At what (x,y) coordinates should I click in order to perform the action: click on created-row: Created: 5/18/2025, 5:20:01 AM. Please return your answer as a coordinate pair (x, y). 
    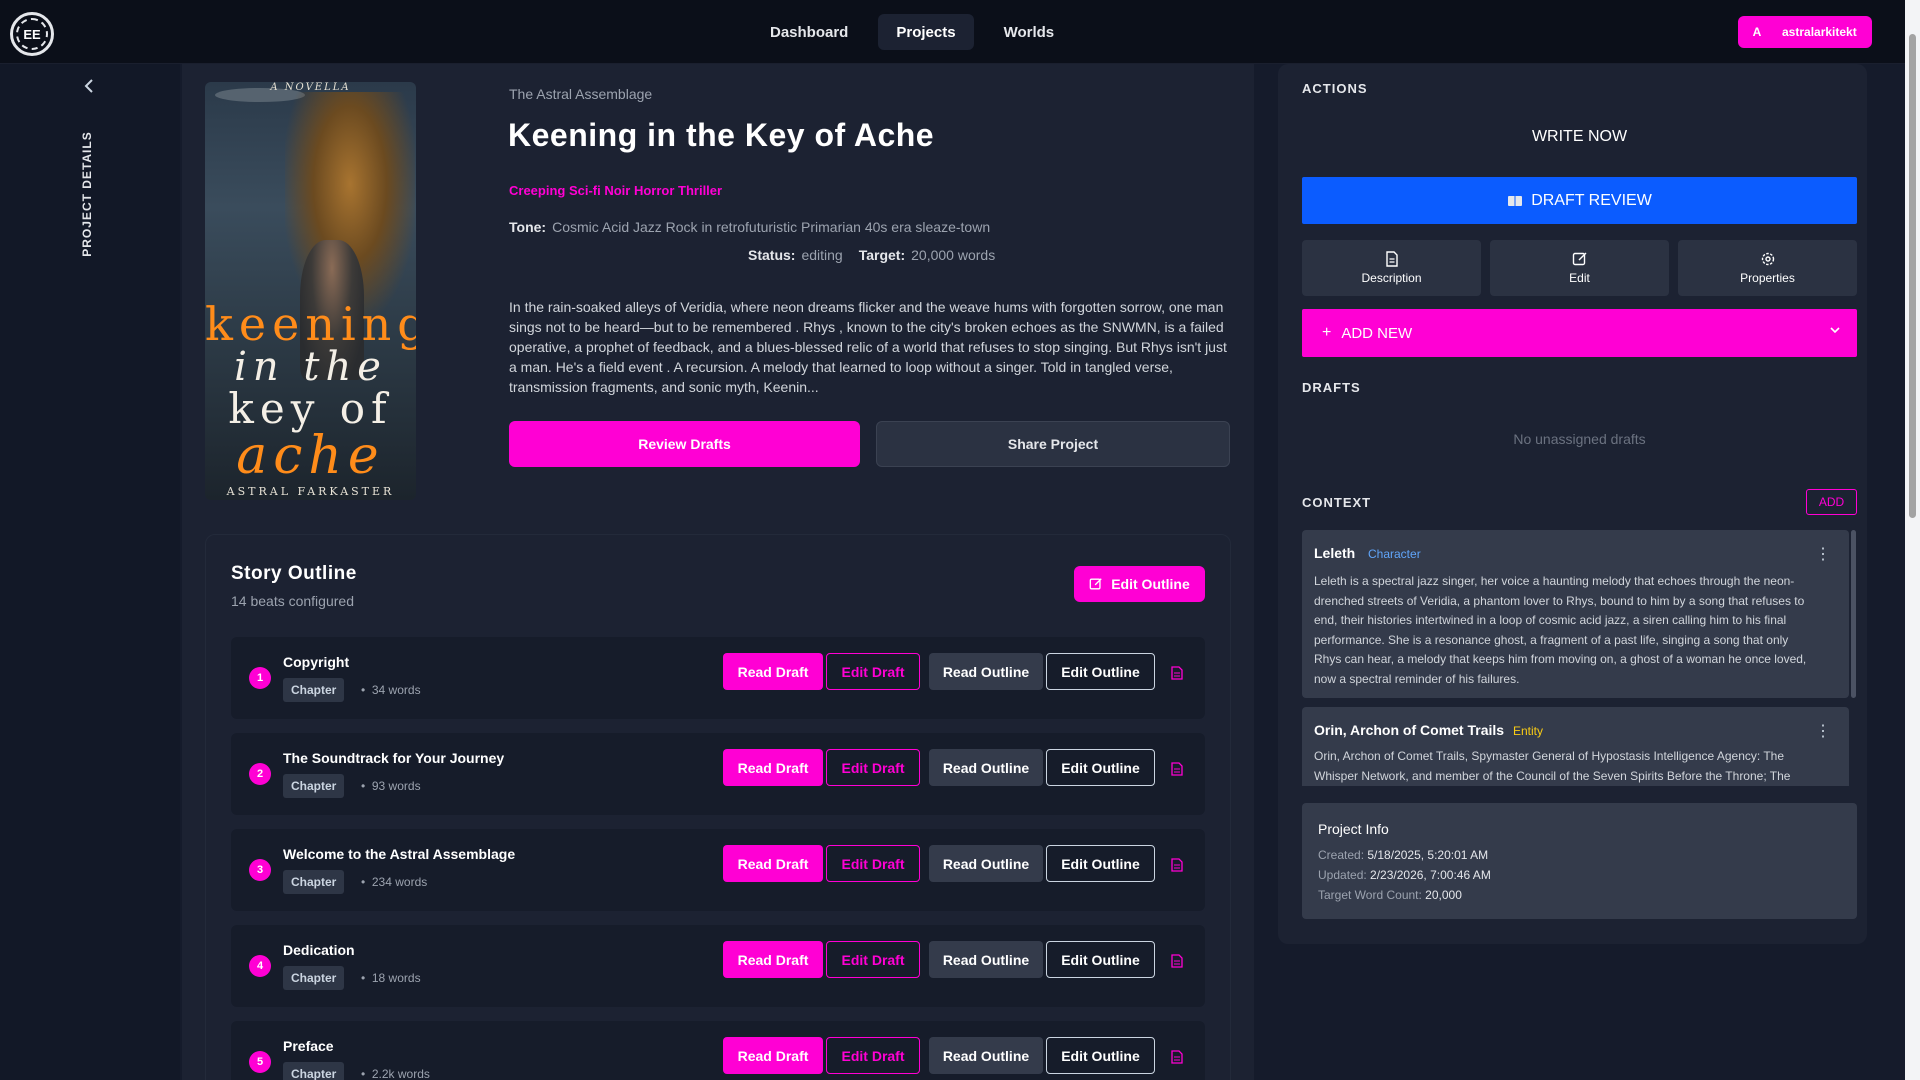
    Looking at the image, I should click on (1403, 855).